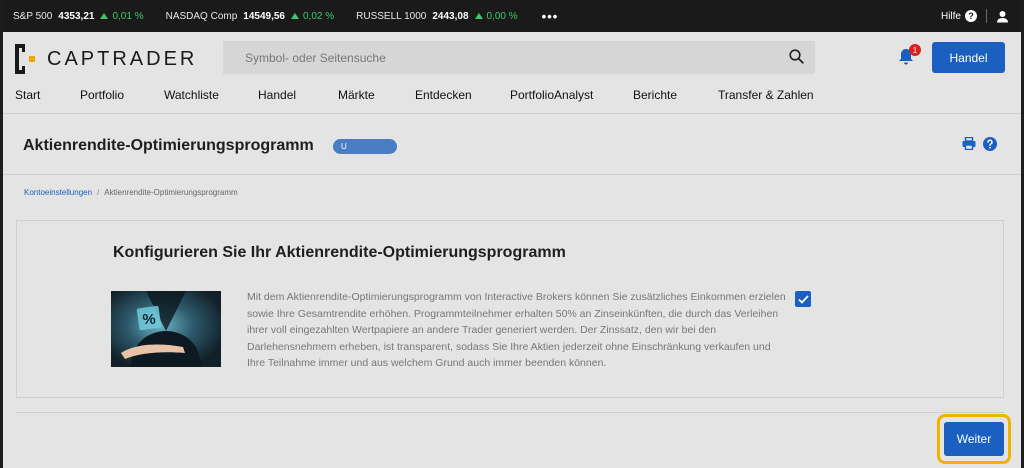 The height and width of the screenshot is (468, 1024). I want to click on notification-badge: 1, so click(915, 50).